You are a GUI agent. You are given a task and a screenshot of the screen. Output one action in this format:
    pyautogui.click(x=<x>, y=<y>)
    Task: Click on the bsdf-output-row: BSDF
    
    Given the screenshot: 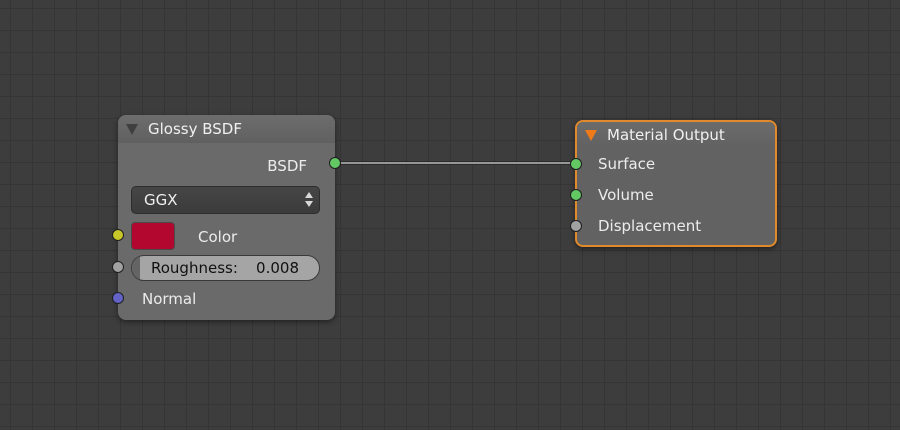 What is the action you would take?
    pyautogui.click(x=287, y=166)
    